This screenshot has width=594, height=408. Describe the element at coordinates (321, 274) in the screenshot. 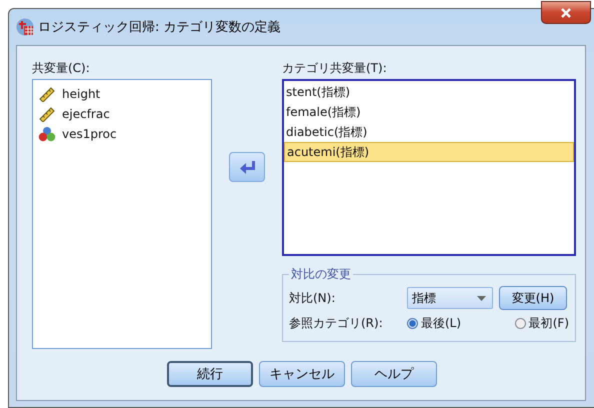

I see `group-title: 対比の変更` at that location.